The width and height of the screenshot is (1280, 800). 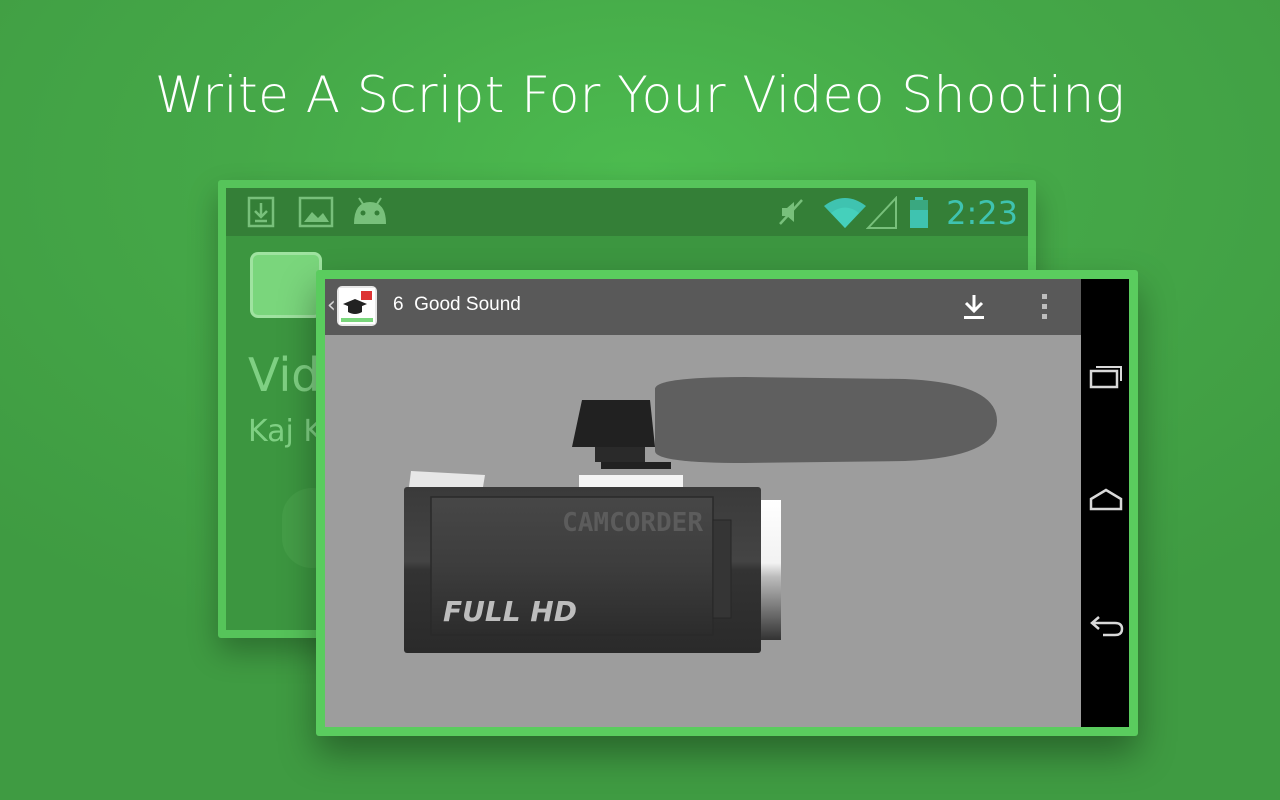 I want to click on lesson-name: Good Sound, so click(x=467, y=304).